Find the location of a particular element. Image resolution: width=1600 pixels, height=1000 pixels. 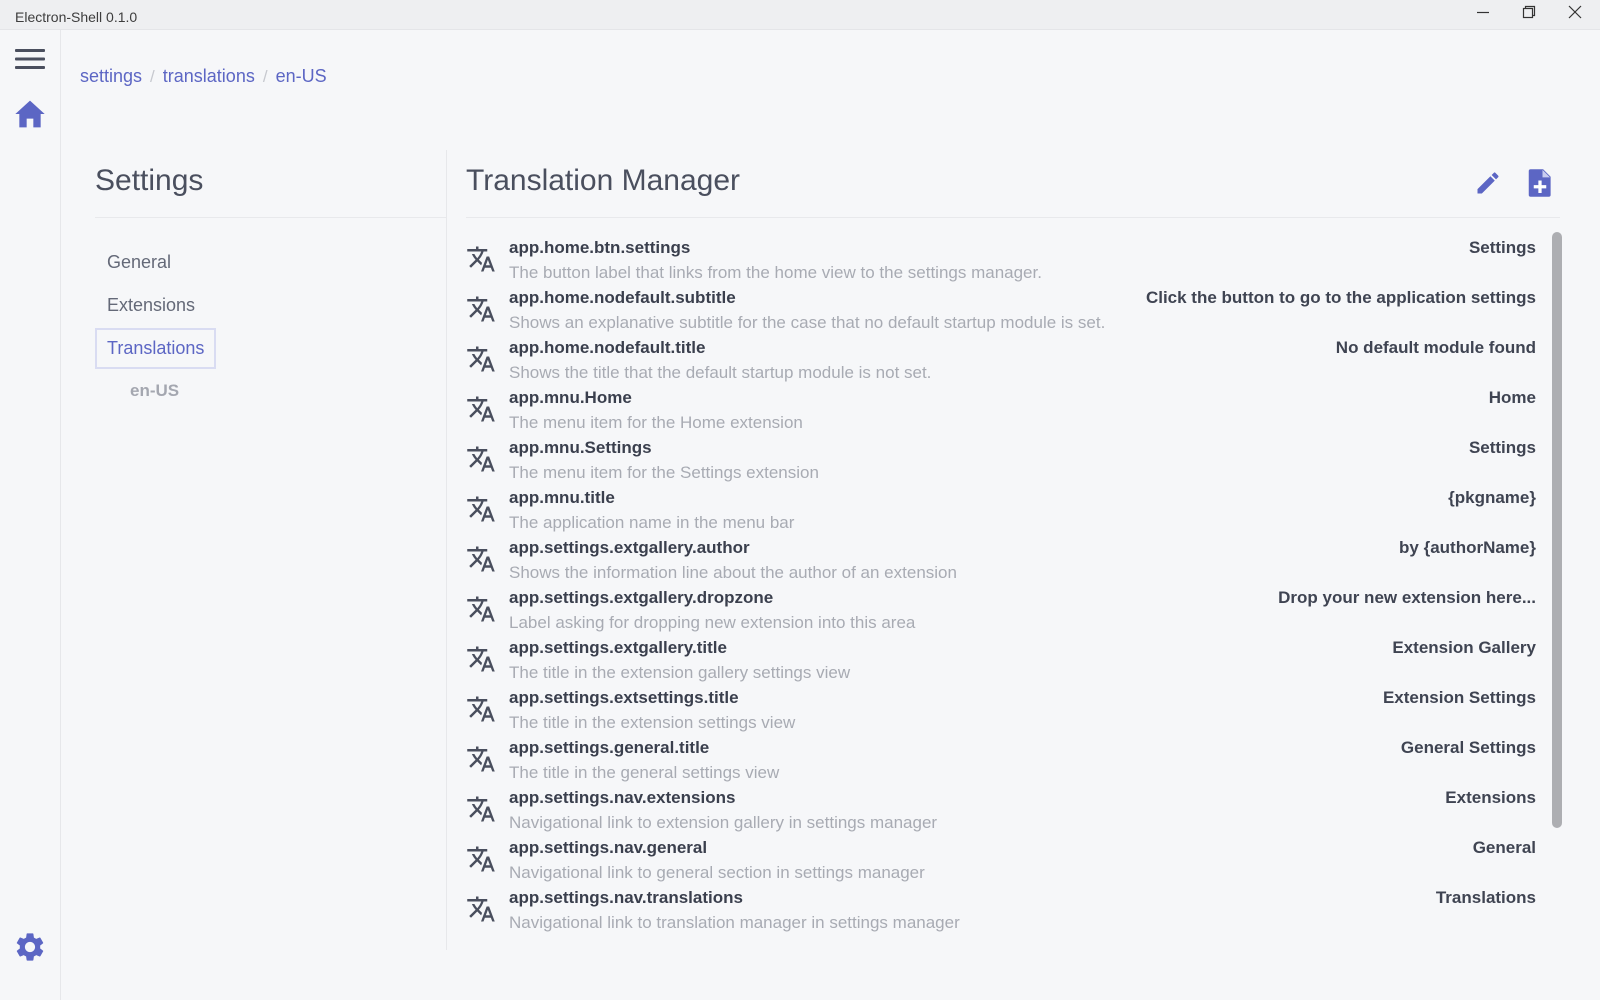

translation-description: The title in the general settings view is located at coordinates (644, 772).